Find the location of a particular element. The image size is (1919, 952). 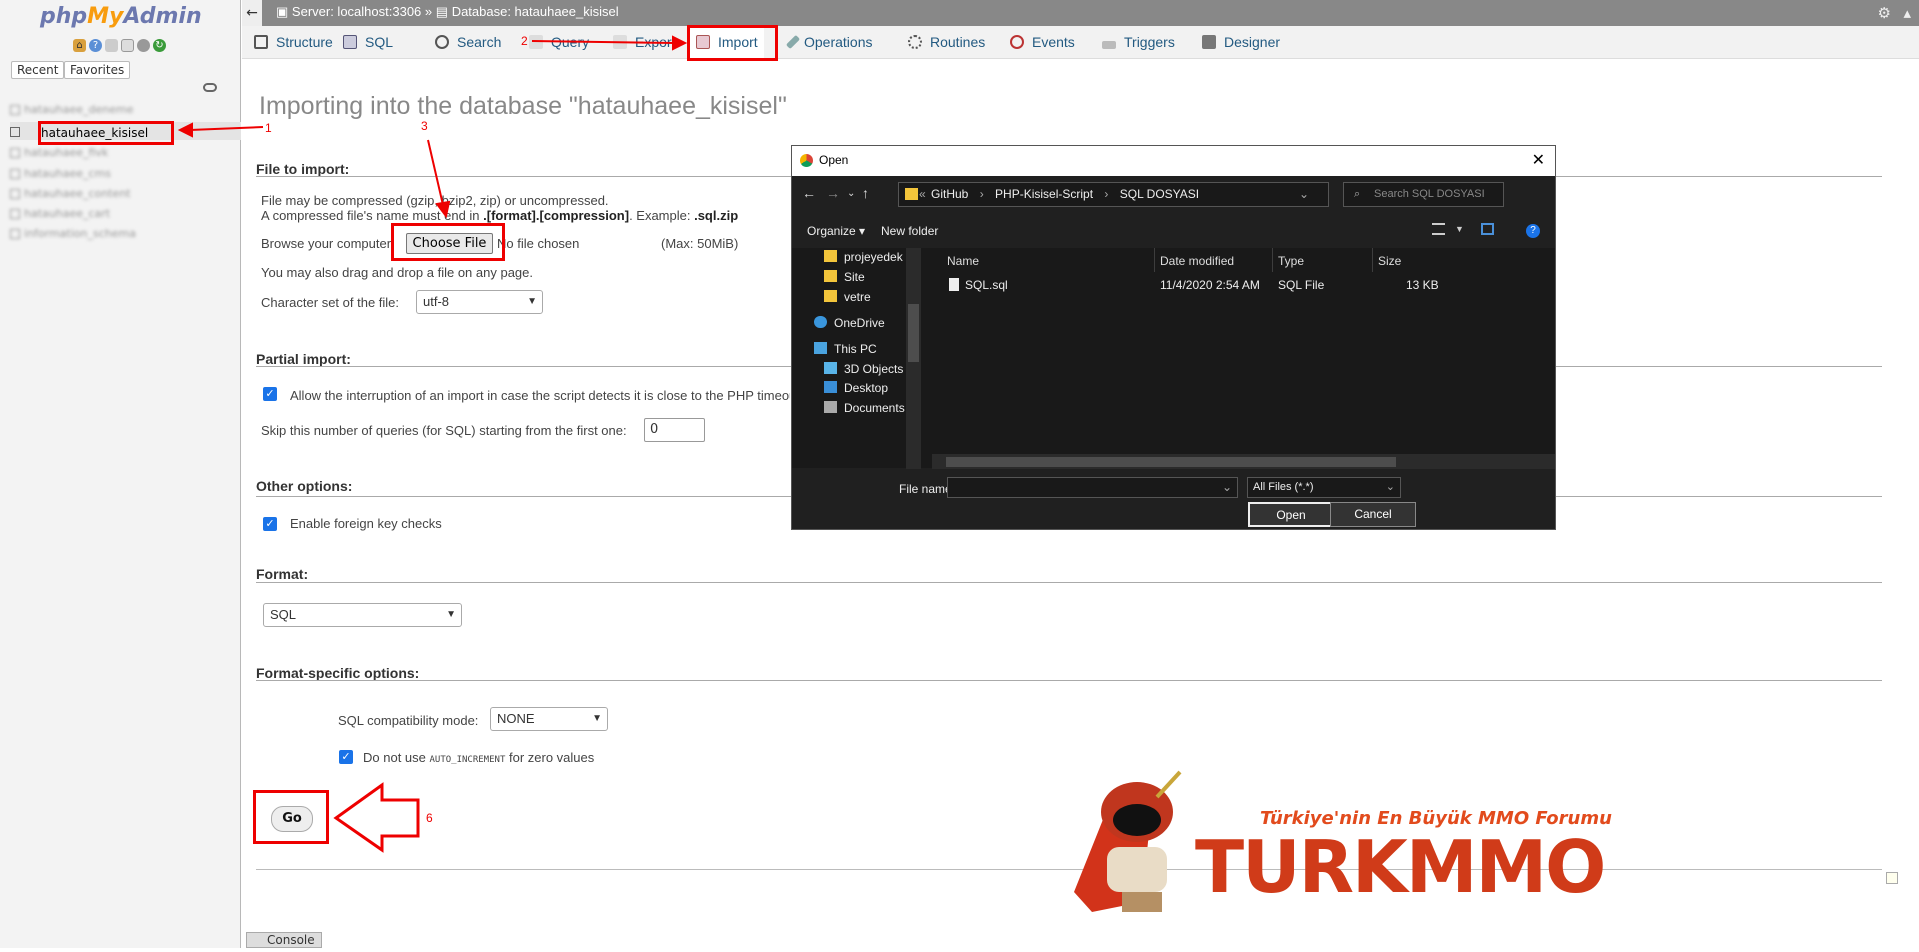

file-icon is located at coordinates (954, 284).